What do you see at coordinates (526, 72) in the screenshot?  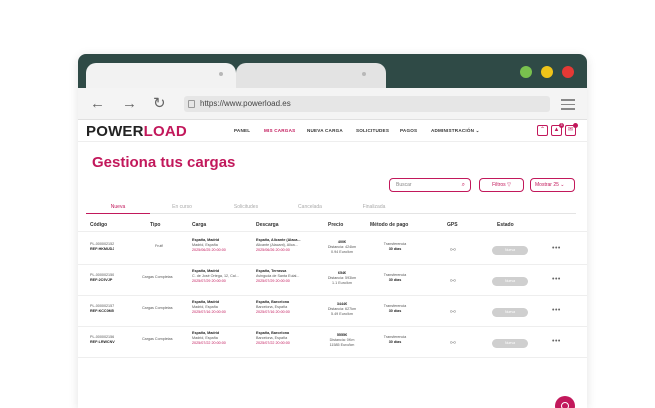 I see `window-maximize-button` at bounding box center [526, 72].